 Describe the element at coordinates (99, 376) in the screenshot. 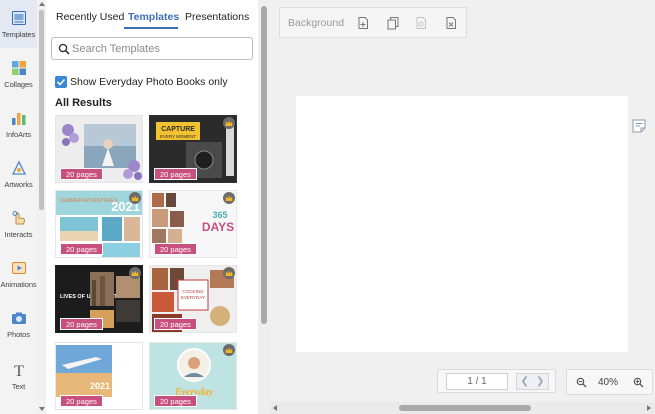

I see `template-card-travel-2021: 2021 20 pages` at that location.